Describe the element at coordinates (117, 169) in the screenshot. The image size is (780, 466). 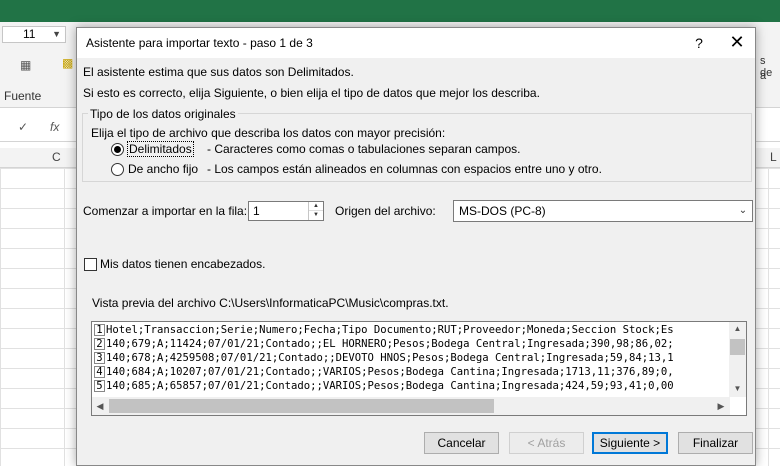
I see `radio-fixed-width` at that location.